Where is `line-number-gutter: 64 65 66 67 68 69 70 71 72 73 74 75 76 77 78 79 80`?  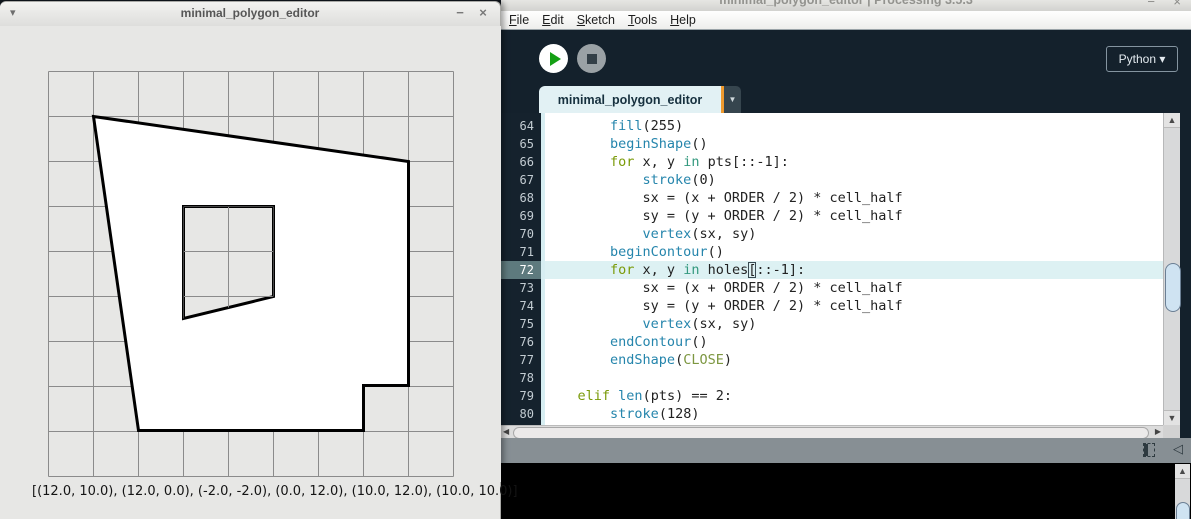
line-number-gutter: 64 65 66 67 68 69 70 71 72 73 74 75 76 77 78 79 80 is located at coordinates (521, 269).